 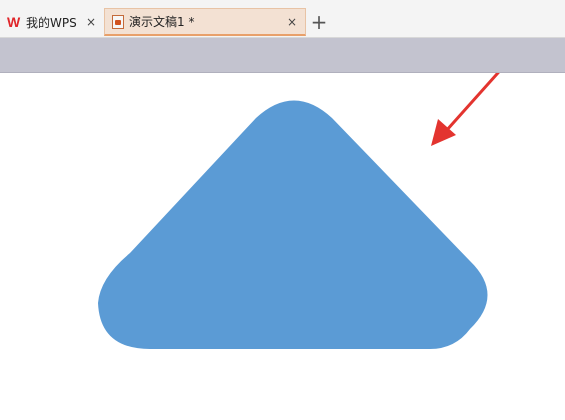 What do you see at coordinates (118, 21) in the screenshot?
I see `presentation-doc-icon` at bounding box center [118, 21].